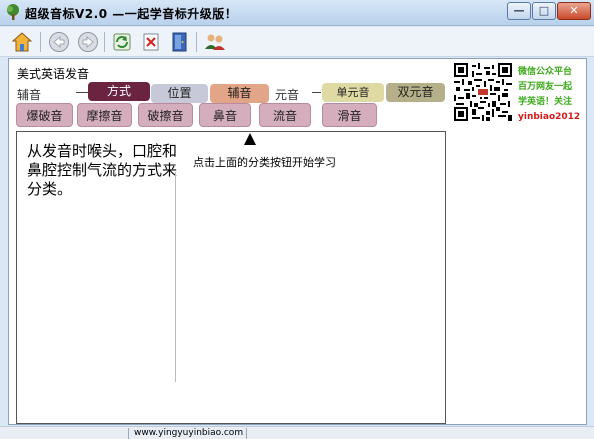 This screenshot has height=439, width=594. What do you see at coordinates (287, 95) in the screenshot?
I see `vowel-label: 元音` at bounding box center [287, 95].